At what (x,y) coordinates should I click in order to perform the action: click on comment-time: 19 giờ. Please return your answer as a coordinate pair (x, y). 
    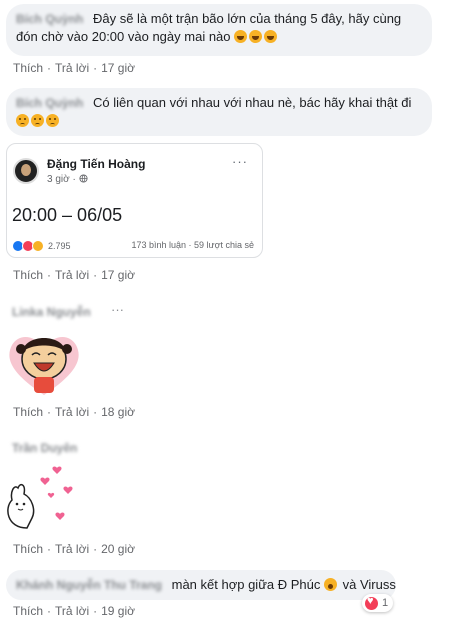
    Looking at the image, I should click on (118, 611).